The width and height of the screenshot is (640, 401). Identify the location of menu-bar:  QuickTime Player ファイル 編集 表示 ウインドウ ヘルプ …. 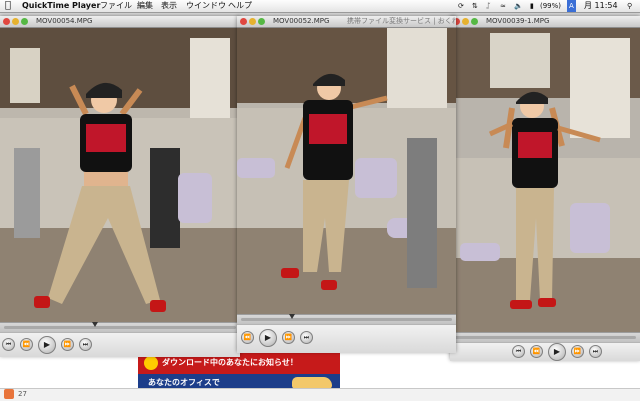
(320, 6).